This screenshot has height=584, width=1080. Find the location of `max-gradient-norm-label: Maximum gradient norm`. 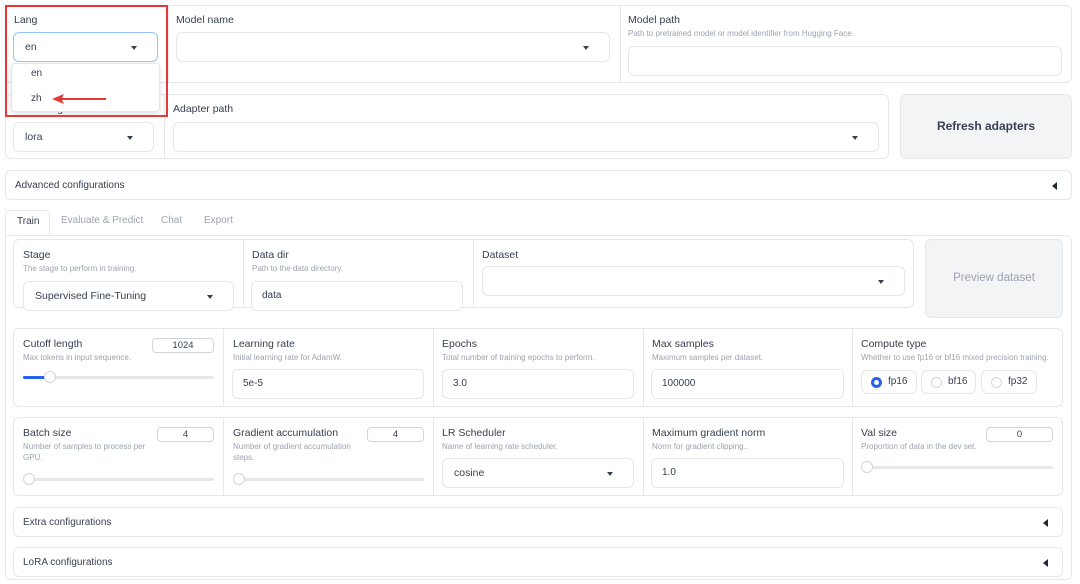

max-gradient-norm-label: Maximum gradient norm is located at coordinates (709, 433).